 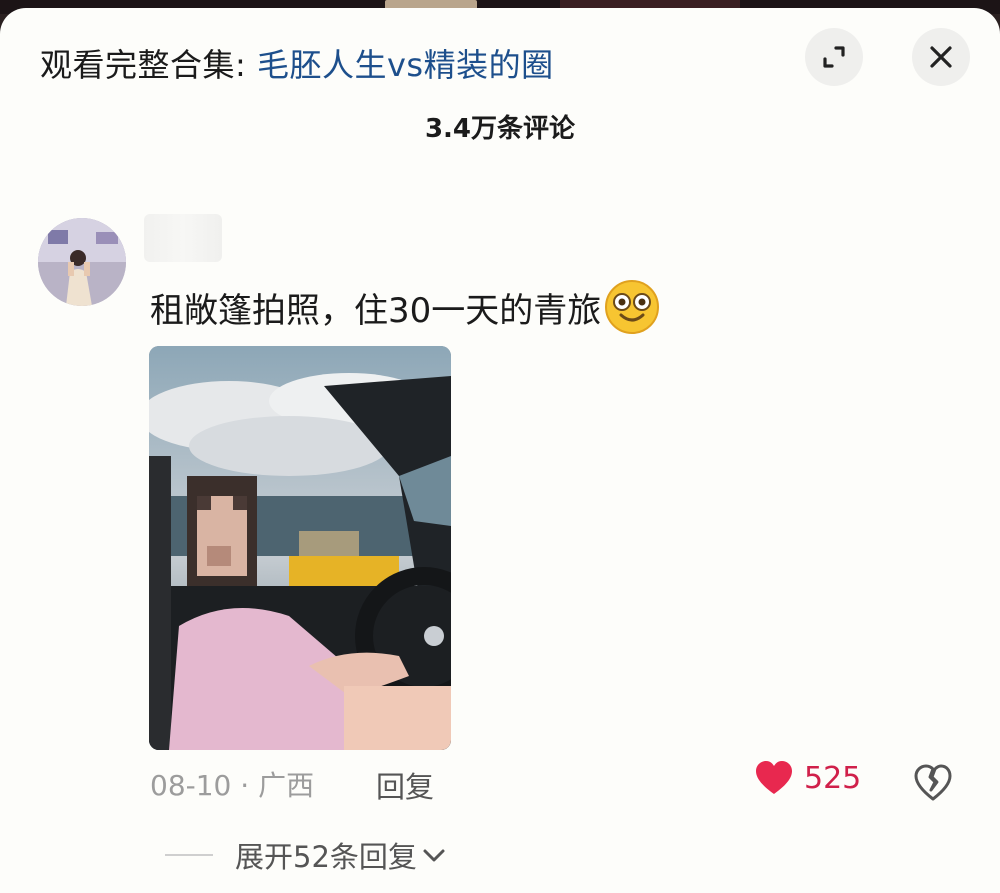 I want to click on collection-prefix: 观看完整合集:, so click(x=148, y=65).